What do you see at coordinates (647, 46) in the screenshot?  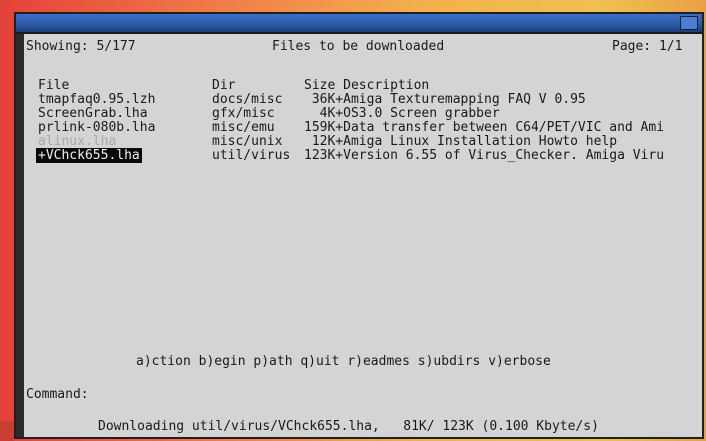 I see `page-indicator: Page: 1/1` at bounding box center [647, 46].